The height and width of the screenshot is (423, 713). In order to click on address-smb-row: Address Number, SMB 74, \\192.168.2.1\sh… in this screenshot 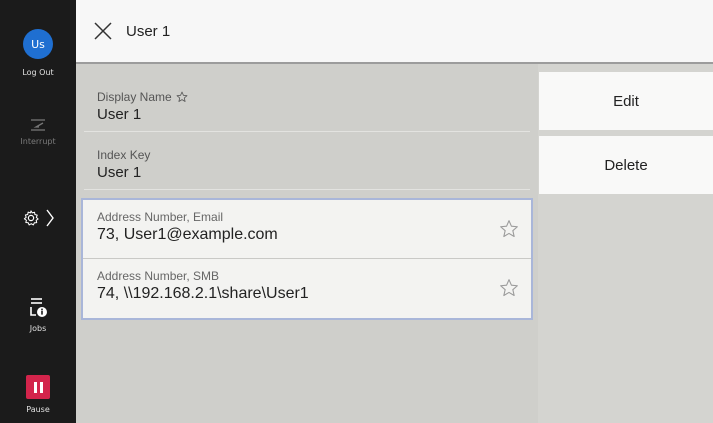, I will do `click(307, 288)`.